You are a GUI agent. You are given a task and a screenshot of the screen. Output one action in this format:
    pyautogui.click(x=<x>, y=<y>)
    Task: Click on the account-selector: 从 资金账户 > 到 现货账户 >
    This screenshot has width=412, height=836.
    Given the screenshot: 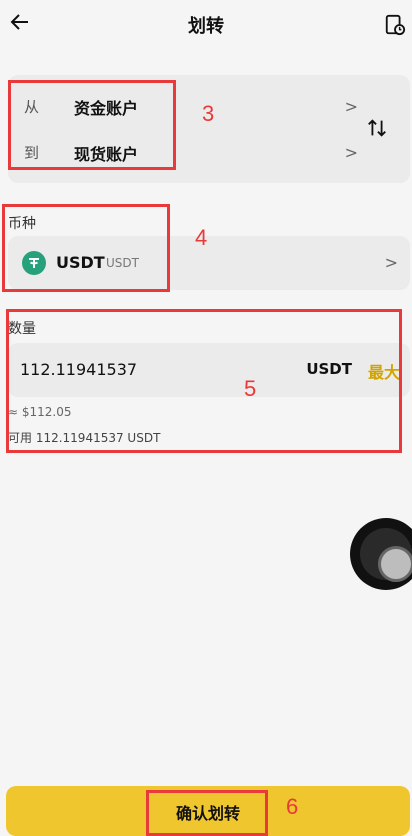 What is the action you would take?
    pyautogui.click(x=209, y=129)
    